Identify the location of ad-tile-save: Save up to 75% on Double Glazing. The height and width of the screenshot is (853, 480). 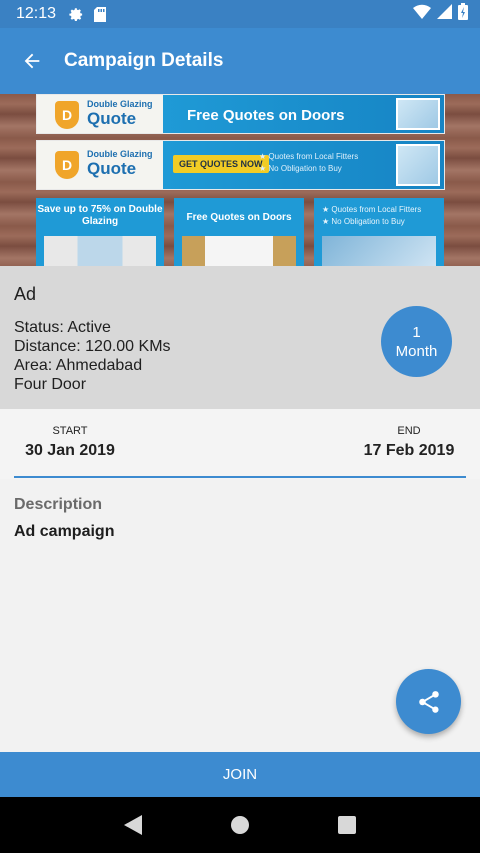
(100, 232).